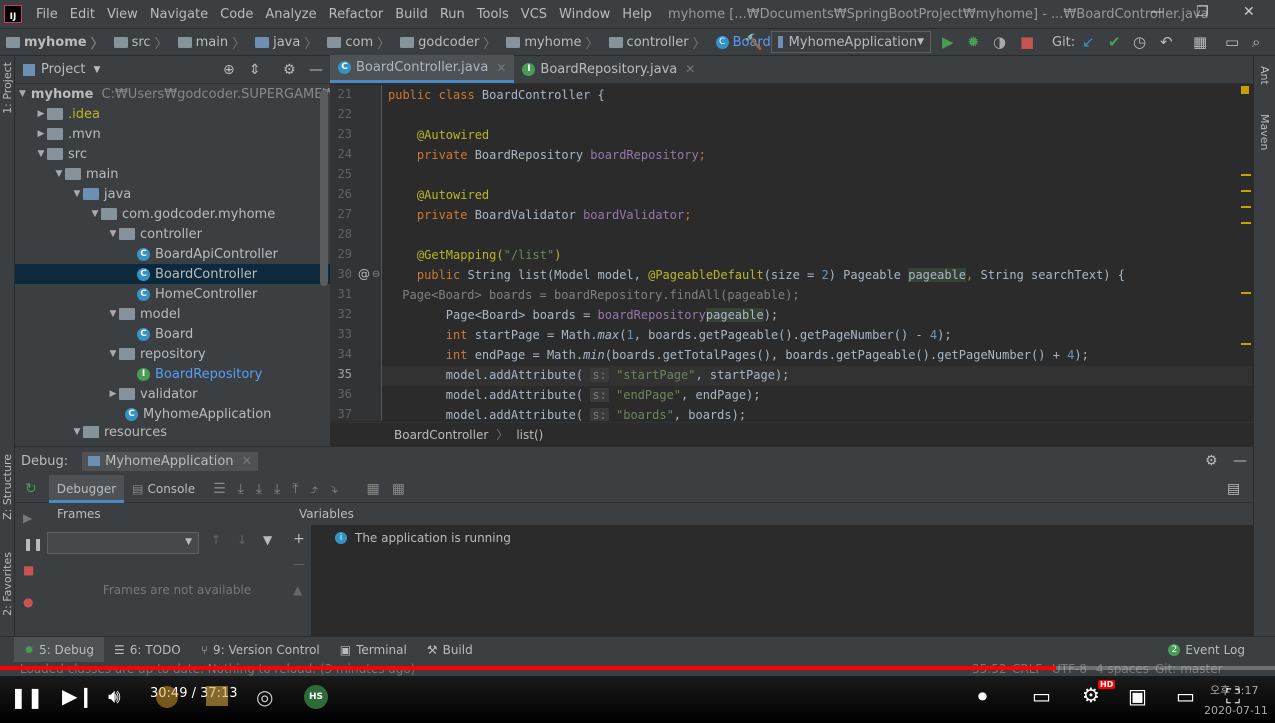 The width and height of the screenshot is (1275, 723). I want to click on crumb-method: list(), so click(529, 435).